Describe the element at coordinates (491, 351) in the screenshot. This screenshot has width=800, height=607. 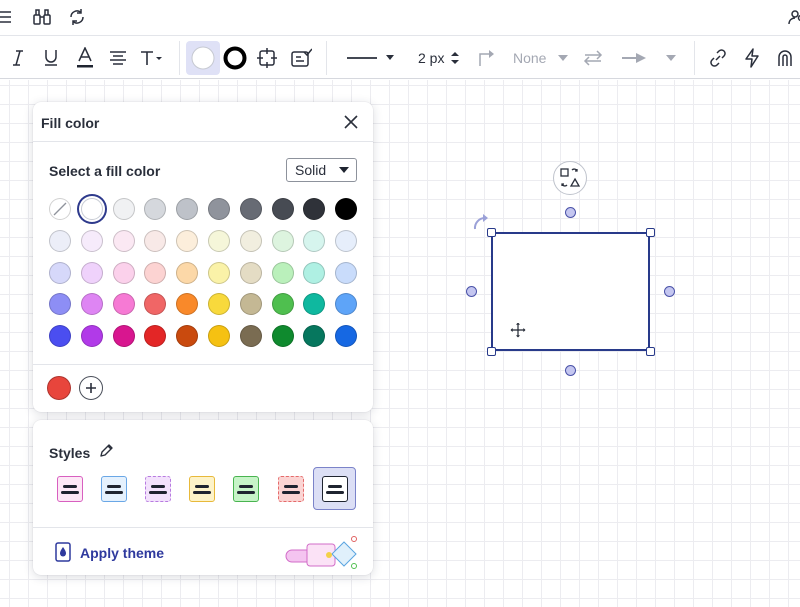
I see `resize-handle-bottom-left` at that location.